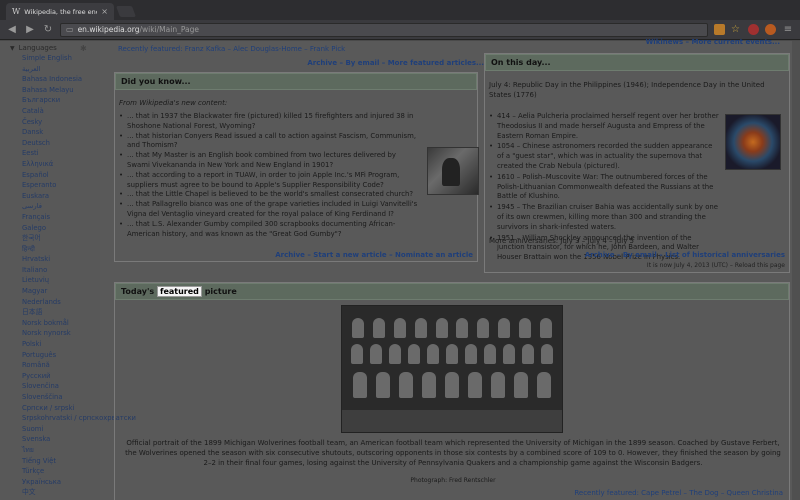 The width and height of the screenshot is (800, 500). What do you see at coordinates (61, 79) in the screenshot?
I see `language-link: Bahasa Indonesia` at bounding box center [61, 79].